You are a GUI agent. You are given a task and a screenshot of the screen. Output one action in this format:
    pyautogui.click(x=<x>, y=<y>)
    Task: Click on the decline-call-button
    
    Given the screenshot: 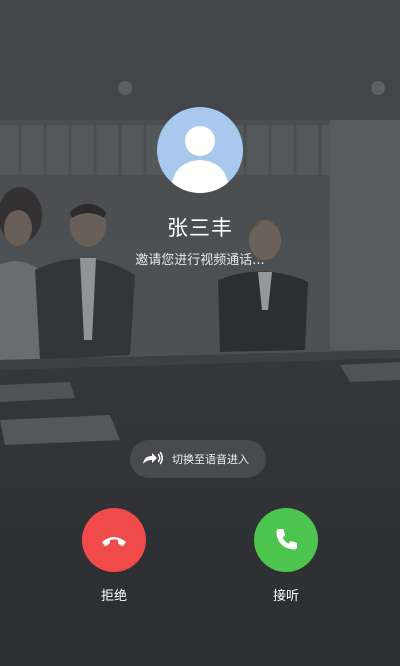 What is the action you would take?
    pyautogui.click(x=114, y=540)
    